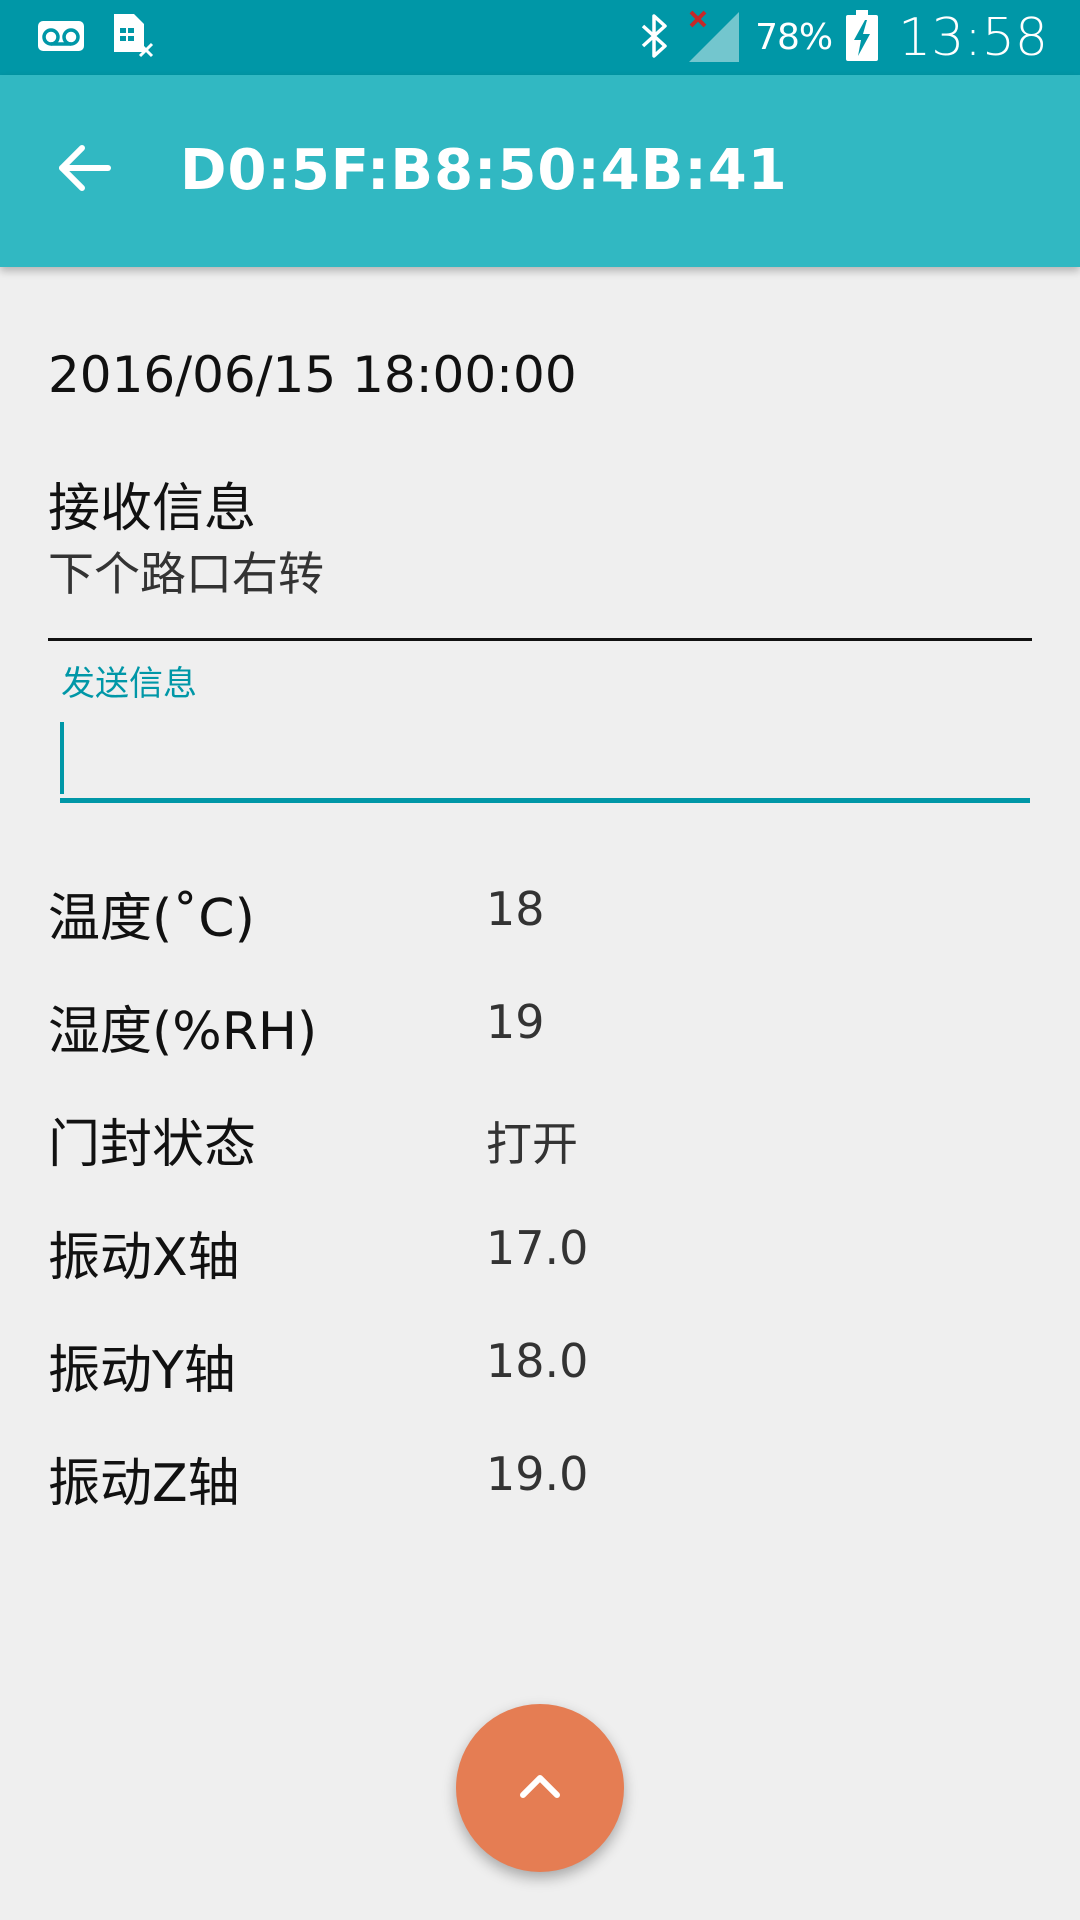  What do you see at coordinates (714, 38) in the screenshot?
I see `no-signal-icon` at bounding box center [714, 38].